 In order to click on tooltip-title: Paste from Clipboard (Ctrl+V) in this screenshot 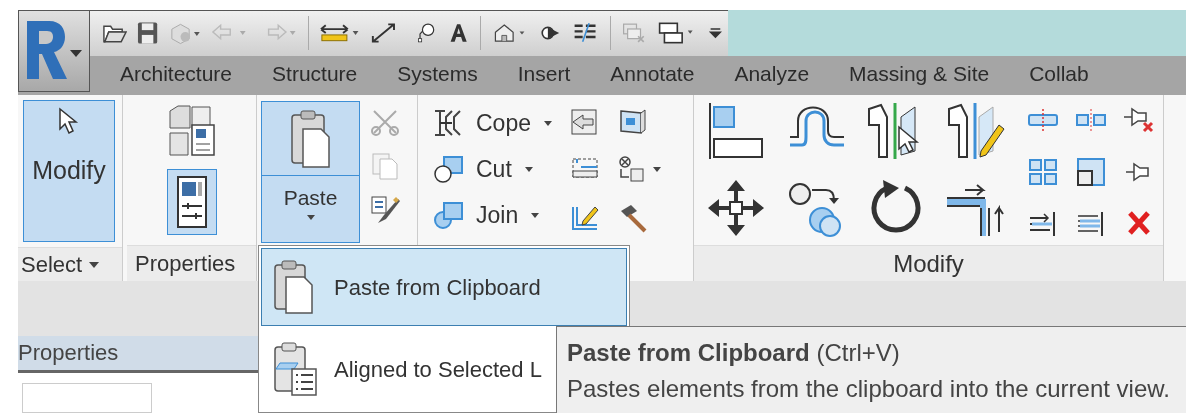, I will do `click(734, 353)`.